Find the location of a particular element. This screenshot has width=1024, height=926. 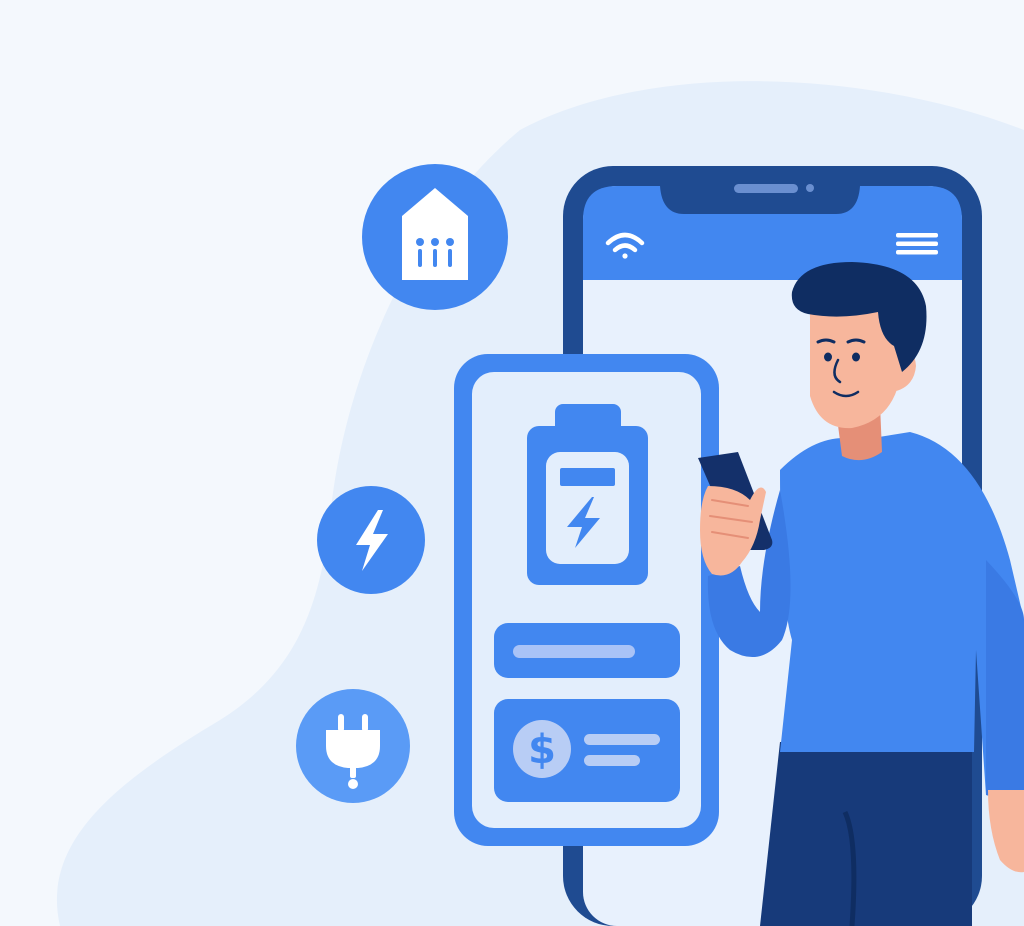

plug-badge is located at coordinates (353, 746).